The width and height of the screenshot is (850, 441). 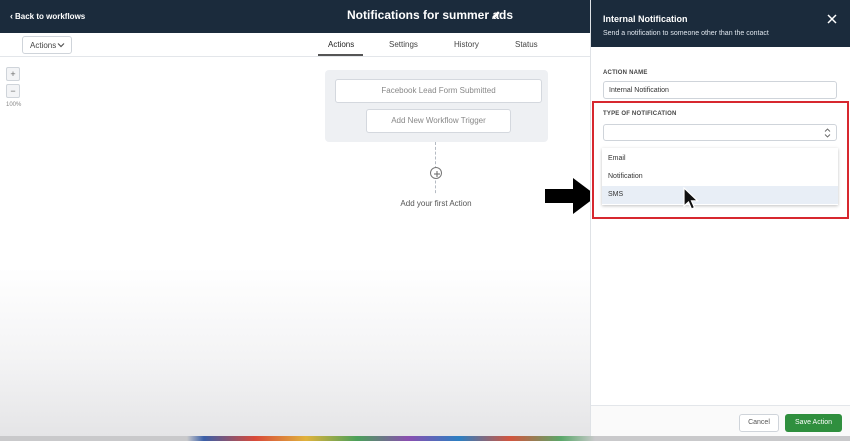 I want to click on chevron-updown-icon, so click(x=827, y=133).